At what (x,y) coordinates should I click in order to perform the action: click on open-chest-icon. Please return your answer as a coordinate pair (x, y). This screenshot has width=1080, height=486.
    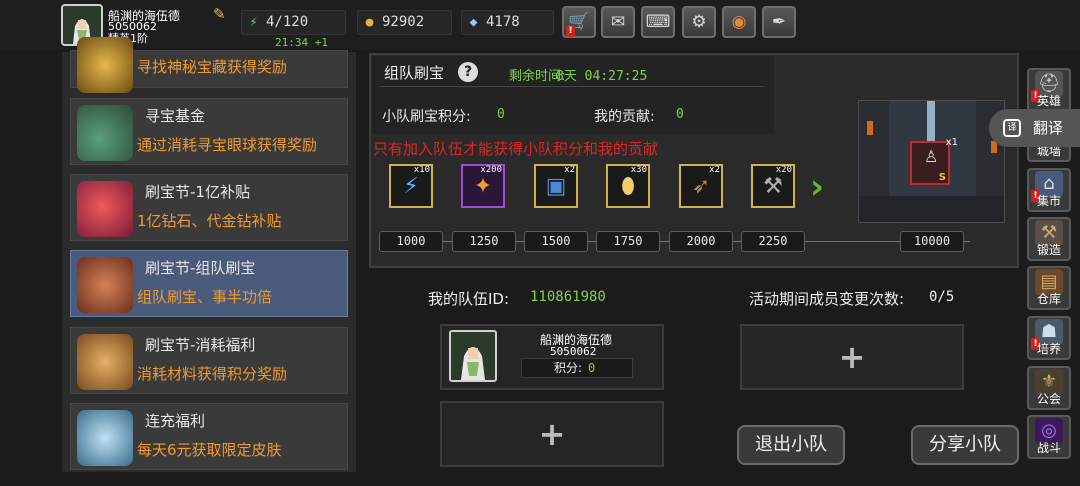
    Looking at the image, I should click on (105, 362).